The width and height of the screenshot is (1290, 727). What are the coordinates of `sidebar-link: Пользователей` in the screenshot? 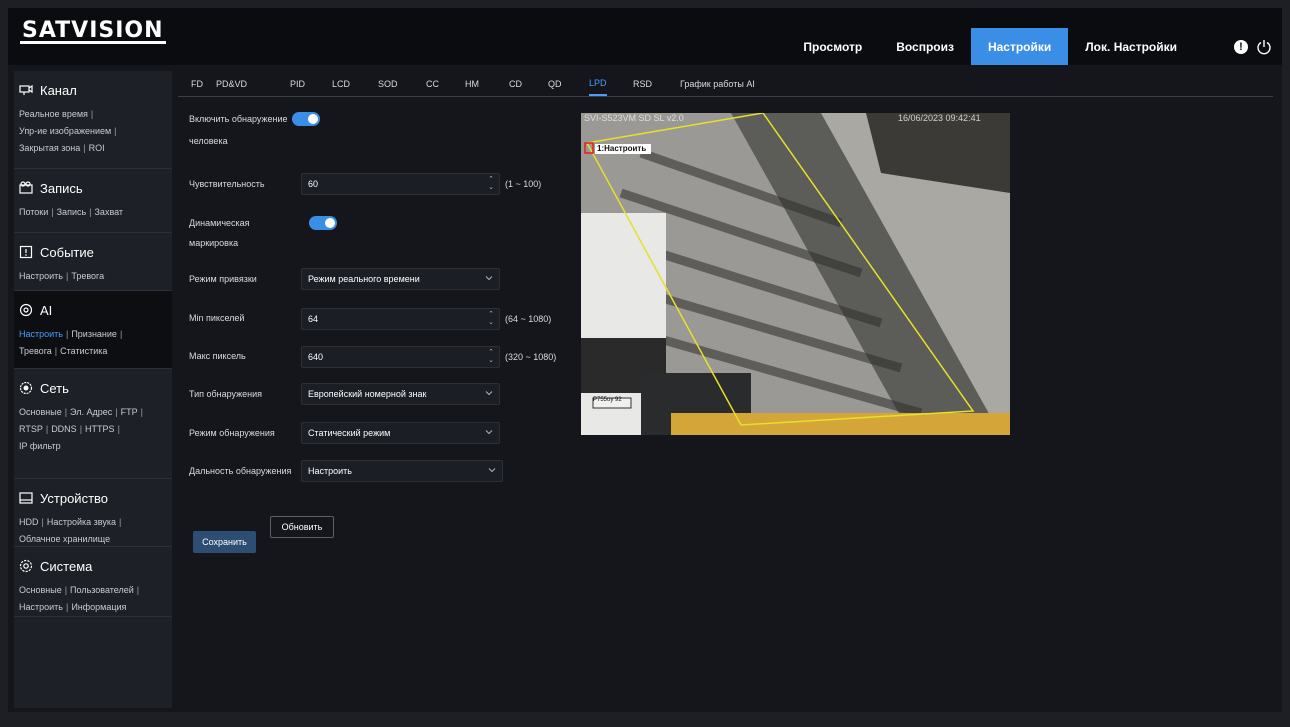 It's located at (102, 590).